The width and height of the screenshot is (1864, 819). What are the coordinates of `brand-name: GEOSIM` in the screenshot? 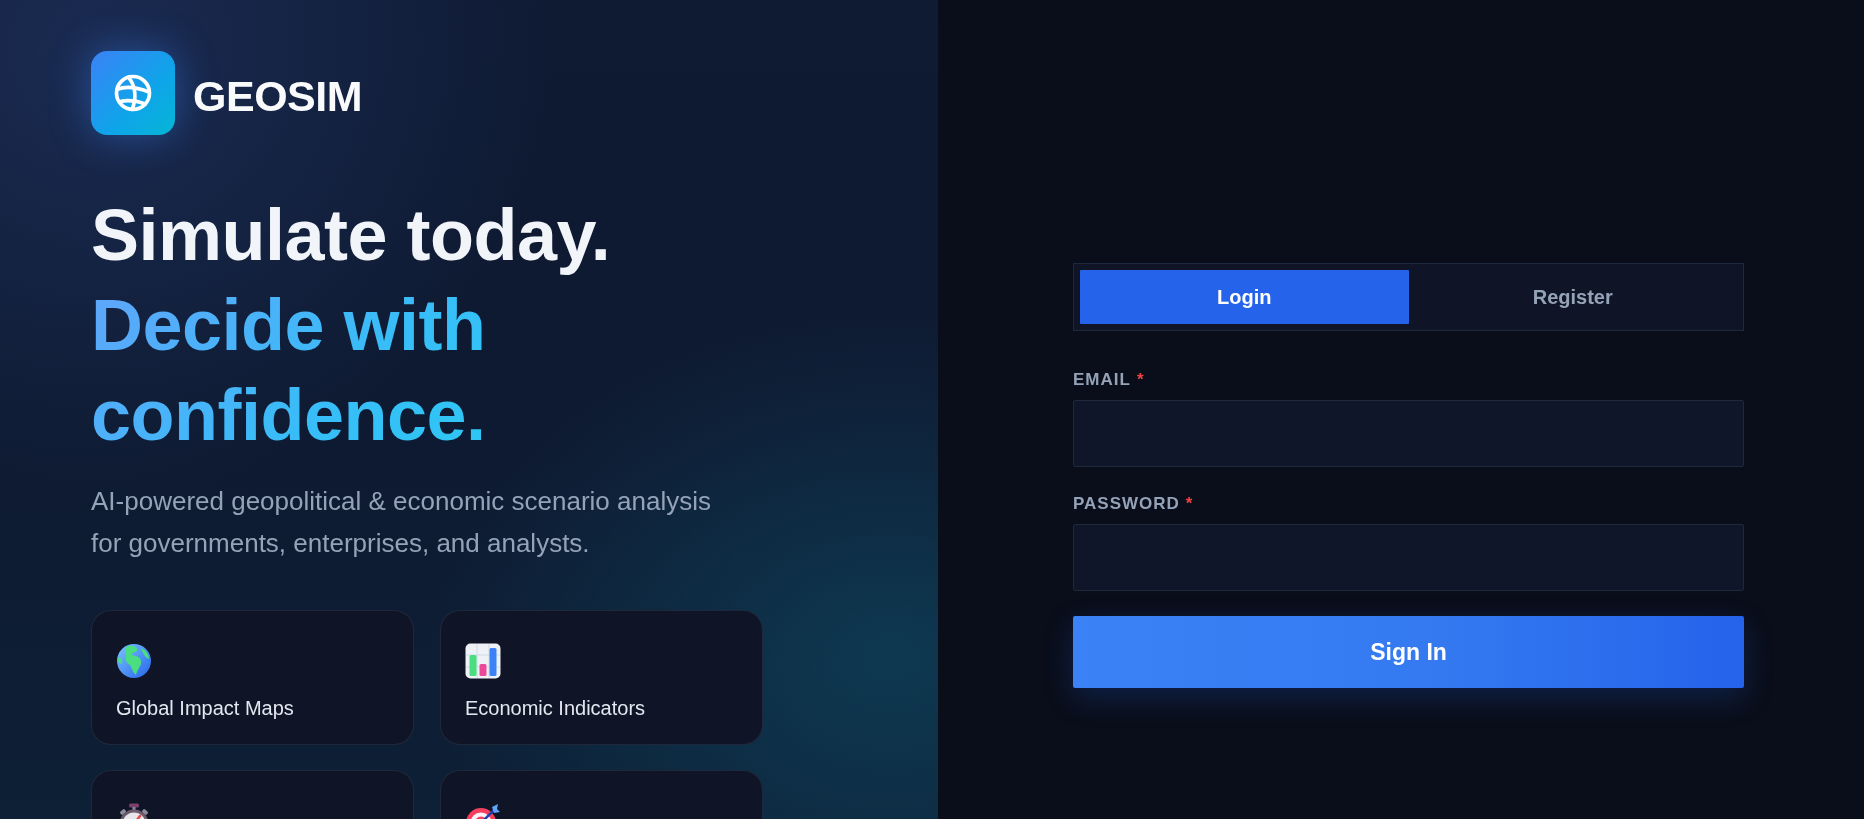 It's located at (278, 94).